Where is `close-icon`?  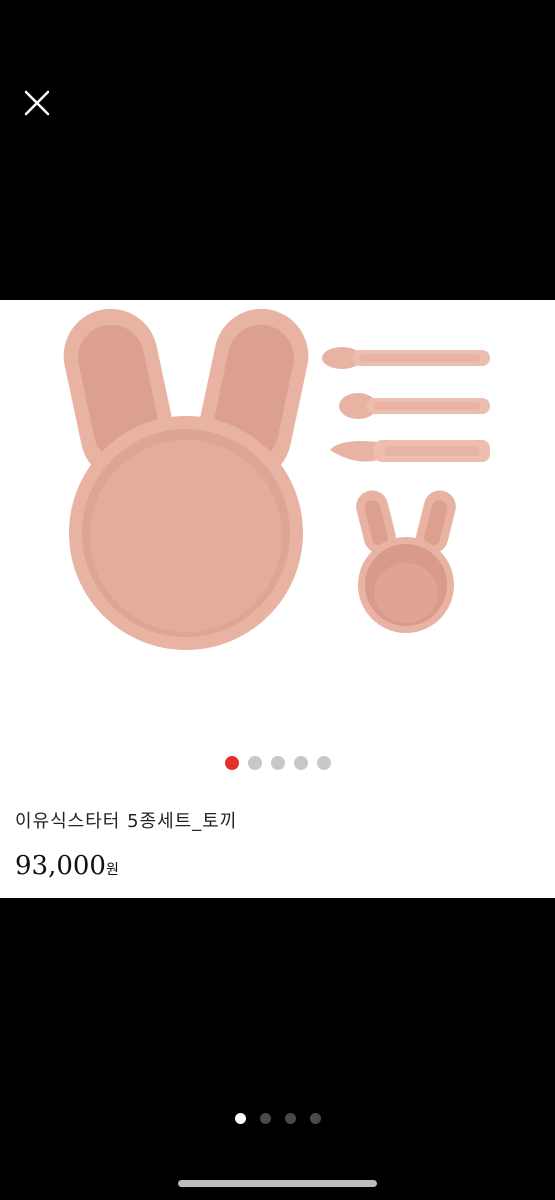
close-icon is located at coordinates (37, 103).